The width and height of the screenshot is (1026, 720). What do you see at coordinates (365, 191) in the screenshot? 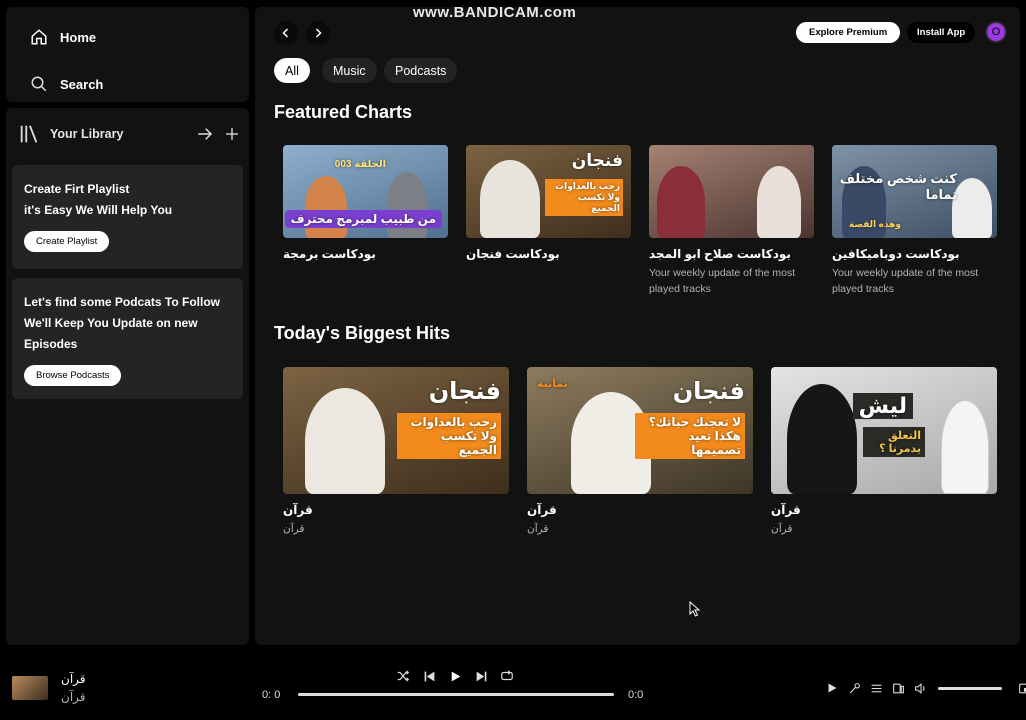
I see `featured-card-thumbnail: الحلقة 003 من طبيب لمبرمج محترف` at bounding box center [365, 191].